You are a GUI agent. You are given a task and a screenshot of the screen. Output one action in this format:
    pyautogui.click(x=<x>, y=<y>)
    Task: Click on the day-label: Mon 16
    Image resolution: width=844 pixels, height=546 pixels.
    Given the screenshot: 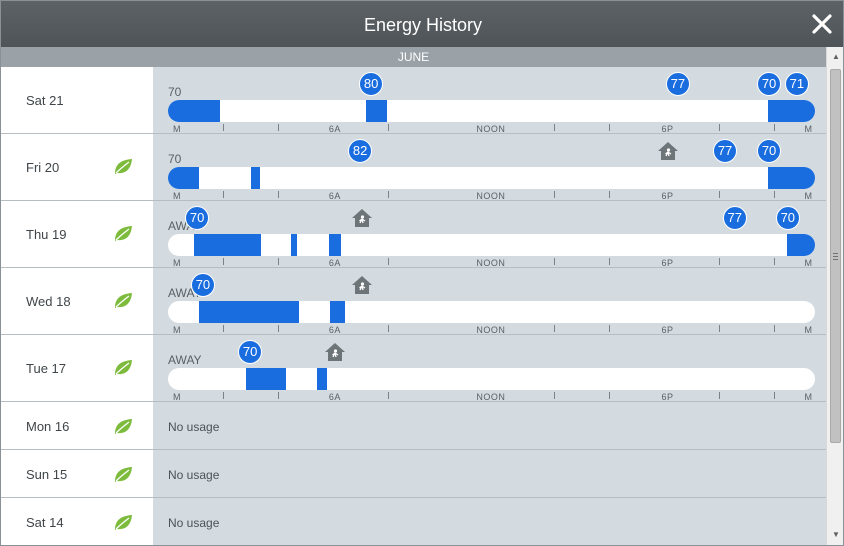 What is the action you would take?
    pyautogui.click(x=48, y=426)
    